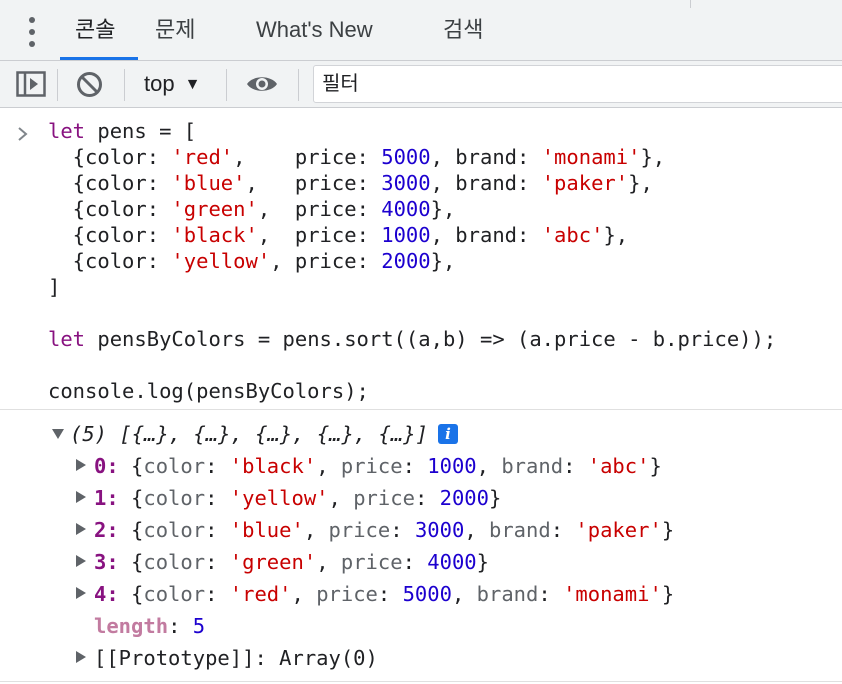 The image size is (842, 684). I want to click on array-entry: 3: {color: 'green', price: 4000}, so click(282, 562).